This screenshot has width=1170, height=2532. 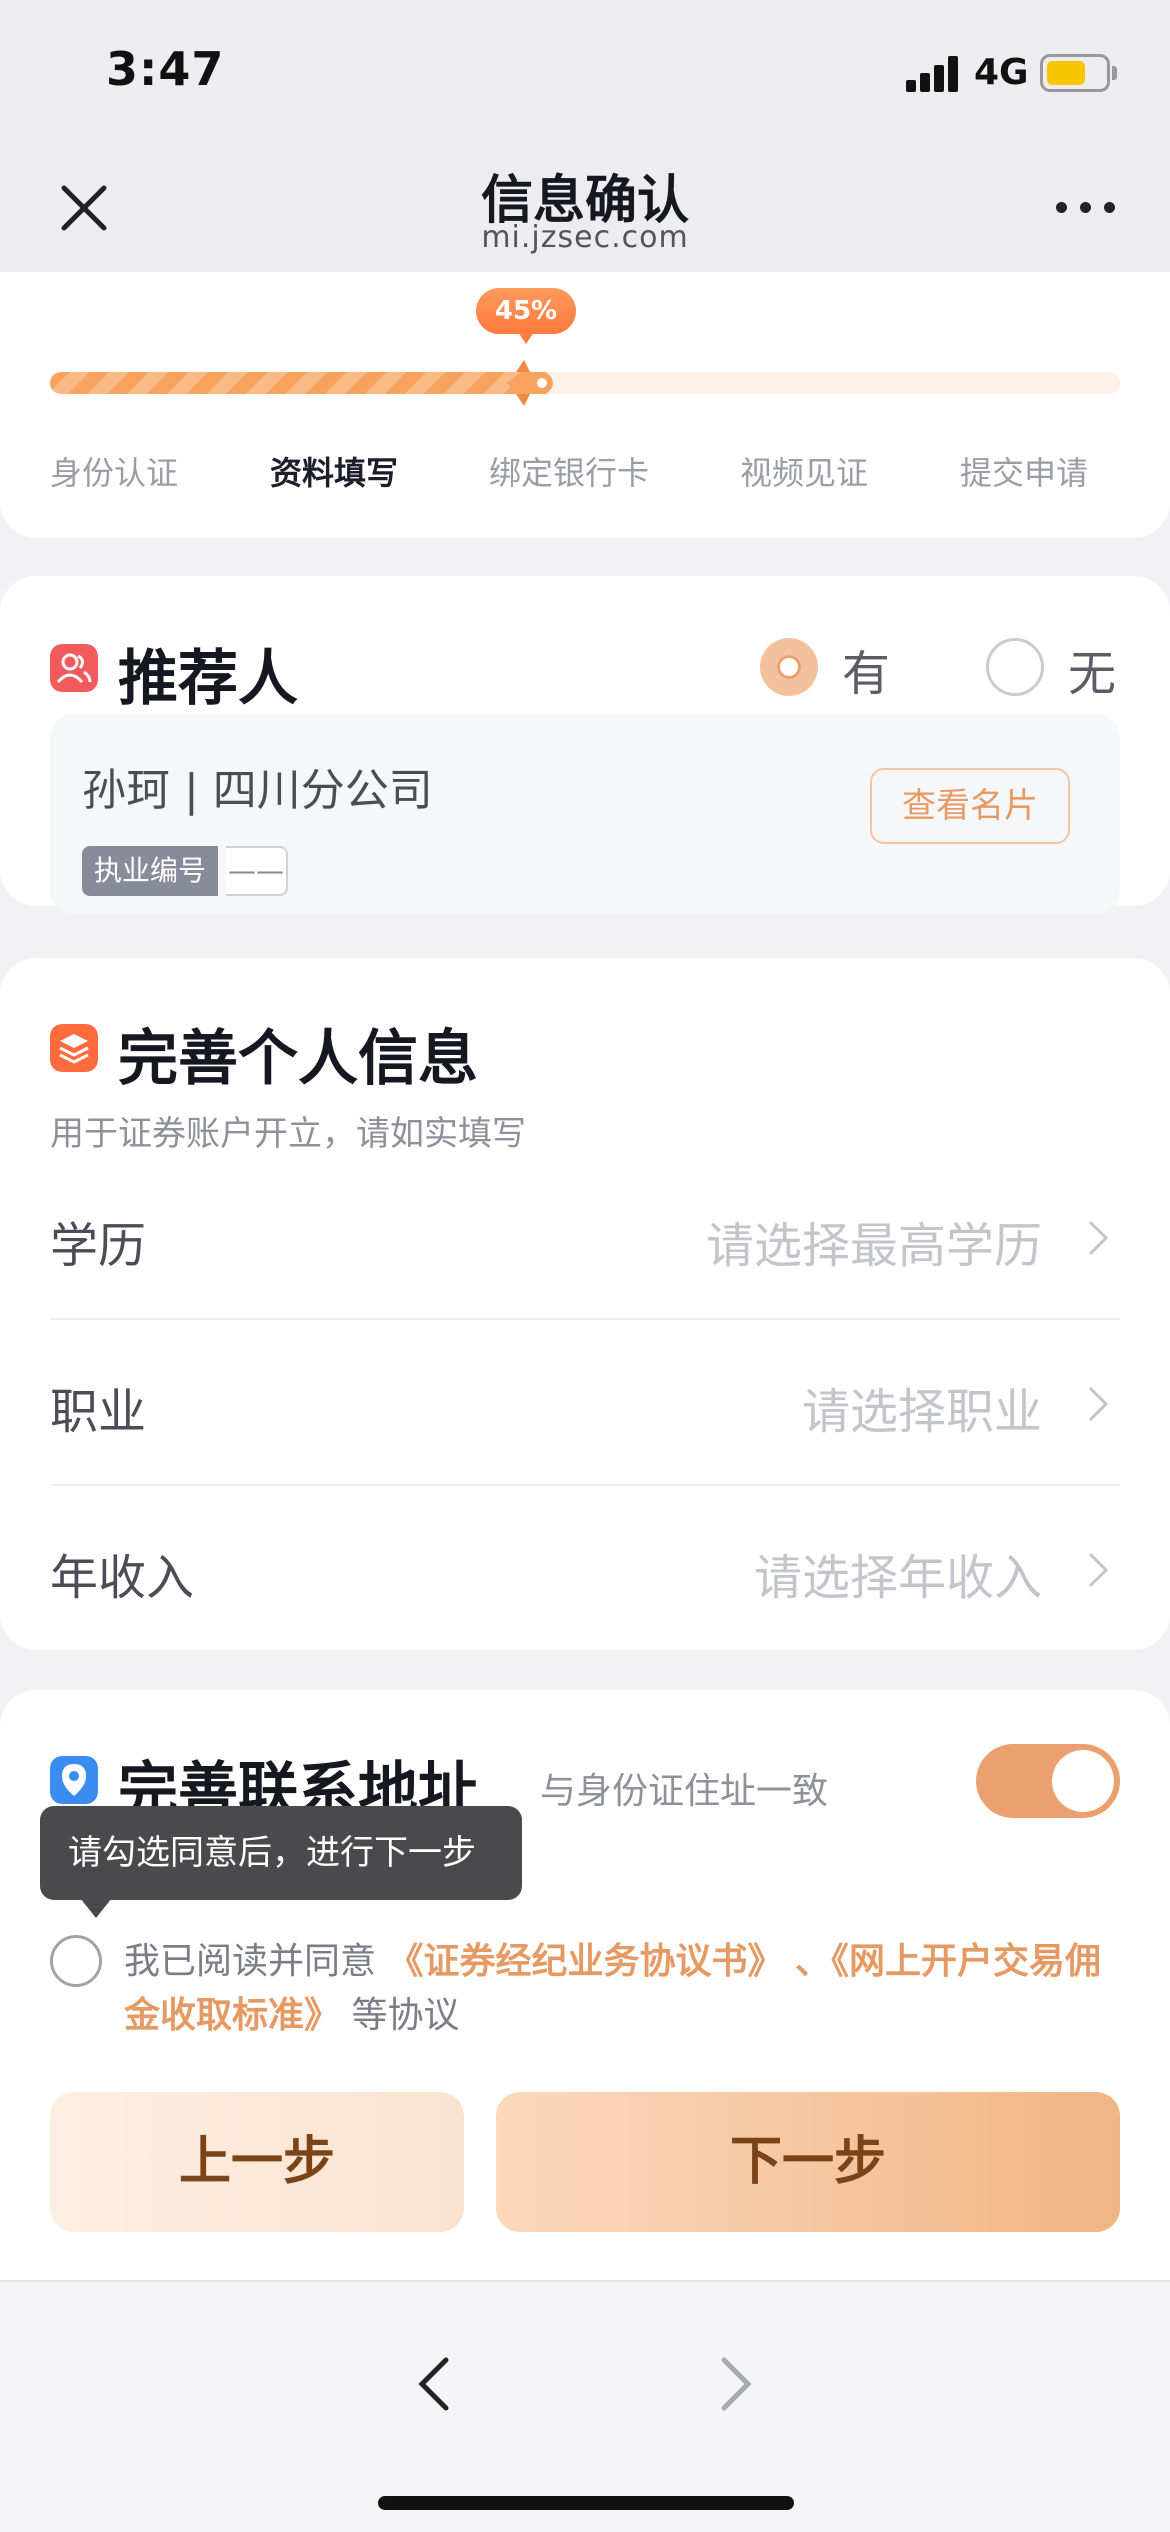 What do you see at coordinates (526, 316) in the screenshot?
I see `progress-percent-badge: 45%` at bounding box center [526, 316].